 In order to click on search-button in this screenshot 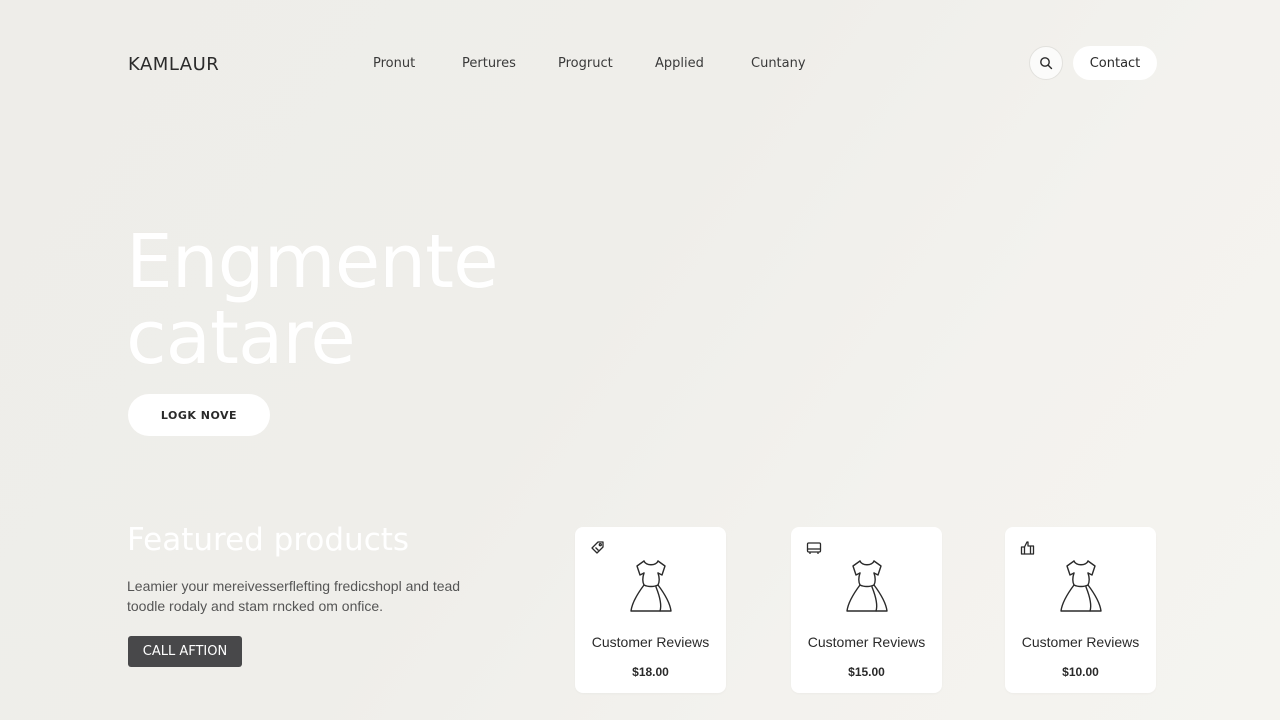, I will do `click(1046, 63)`.